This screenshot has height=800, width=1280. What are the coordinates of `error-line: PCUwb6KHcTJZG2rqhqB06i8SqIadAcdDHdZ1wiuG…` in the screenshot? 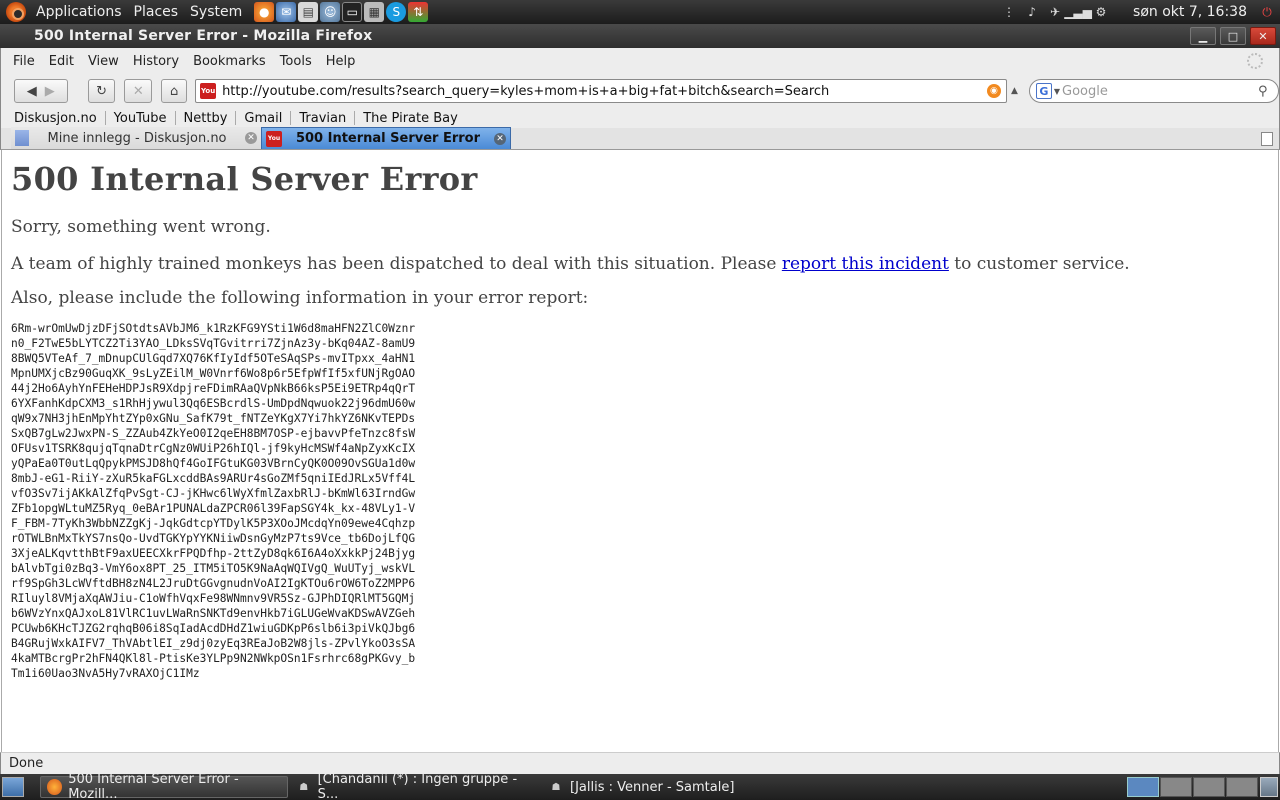 It's located at (213, 628).